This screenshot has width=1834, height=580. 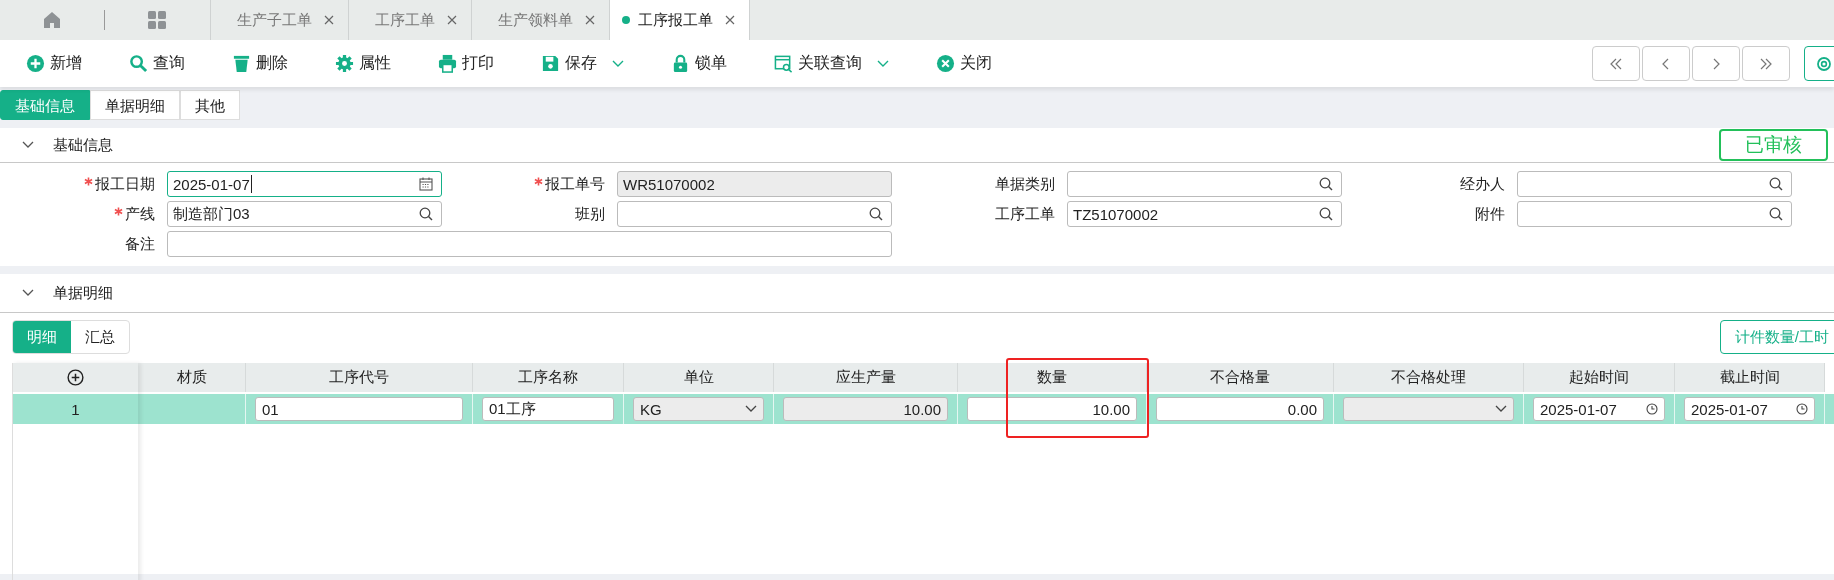 I want to click on input-field: TZ51070002, so click(x=1204, y=214).